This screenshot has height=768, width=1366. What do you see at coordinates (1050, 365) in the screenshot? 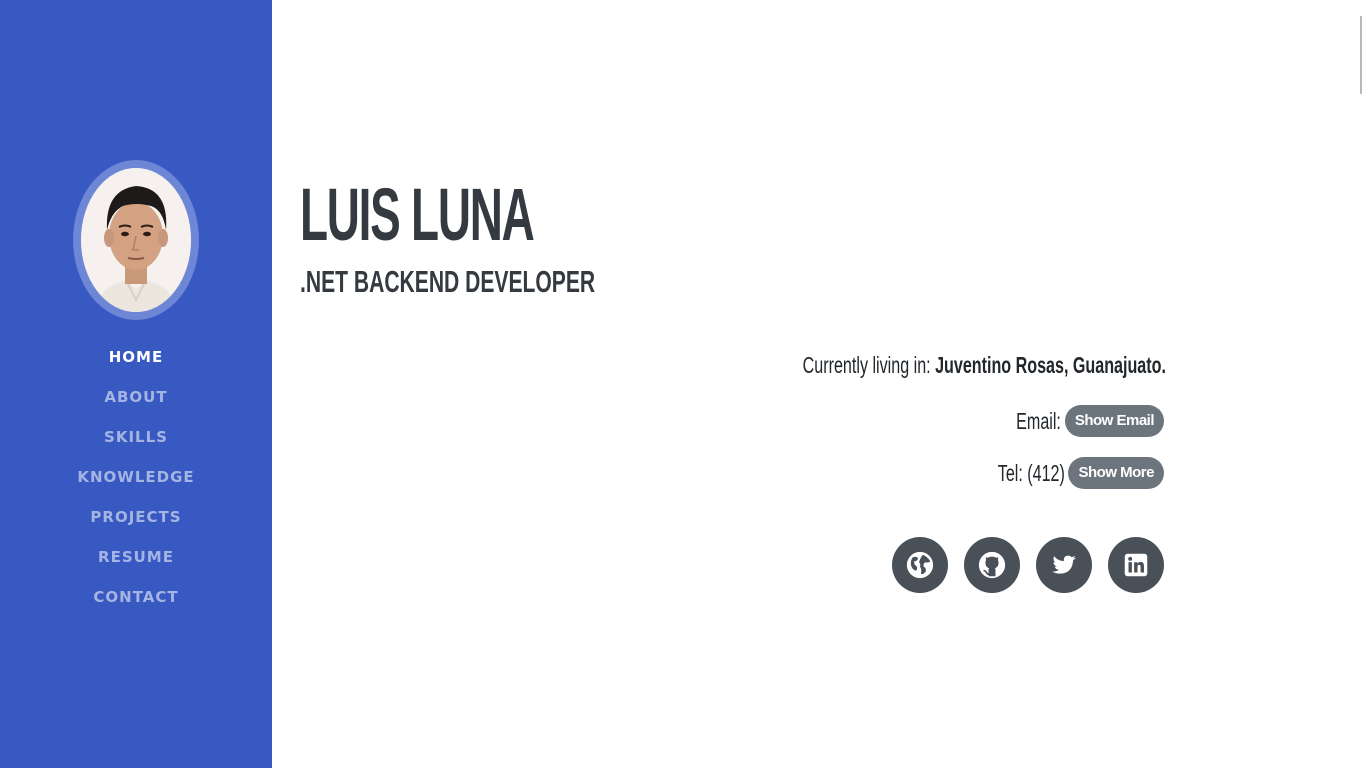
I see `location-value: Juventino Rosas, Guanajuato.` at bounding box center [1050, 365].